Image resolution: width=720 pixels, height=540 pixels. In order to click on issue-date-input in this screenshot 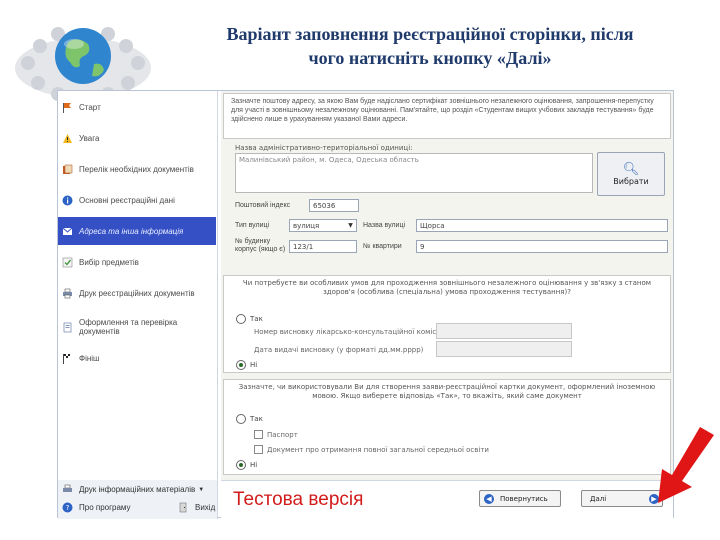, I will do `click(504, 349)`.